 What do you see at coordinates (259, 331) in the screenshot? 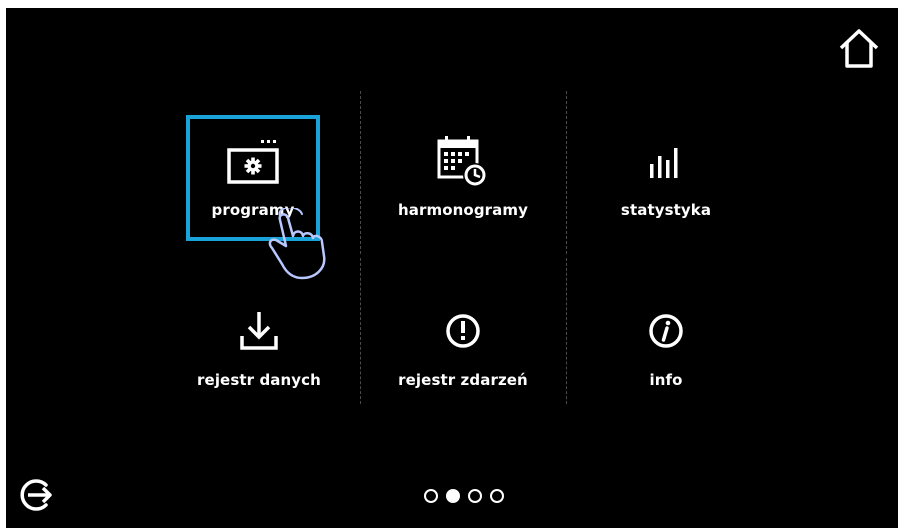
I see `download-icon` at bounding box center [259, 331].